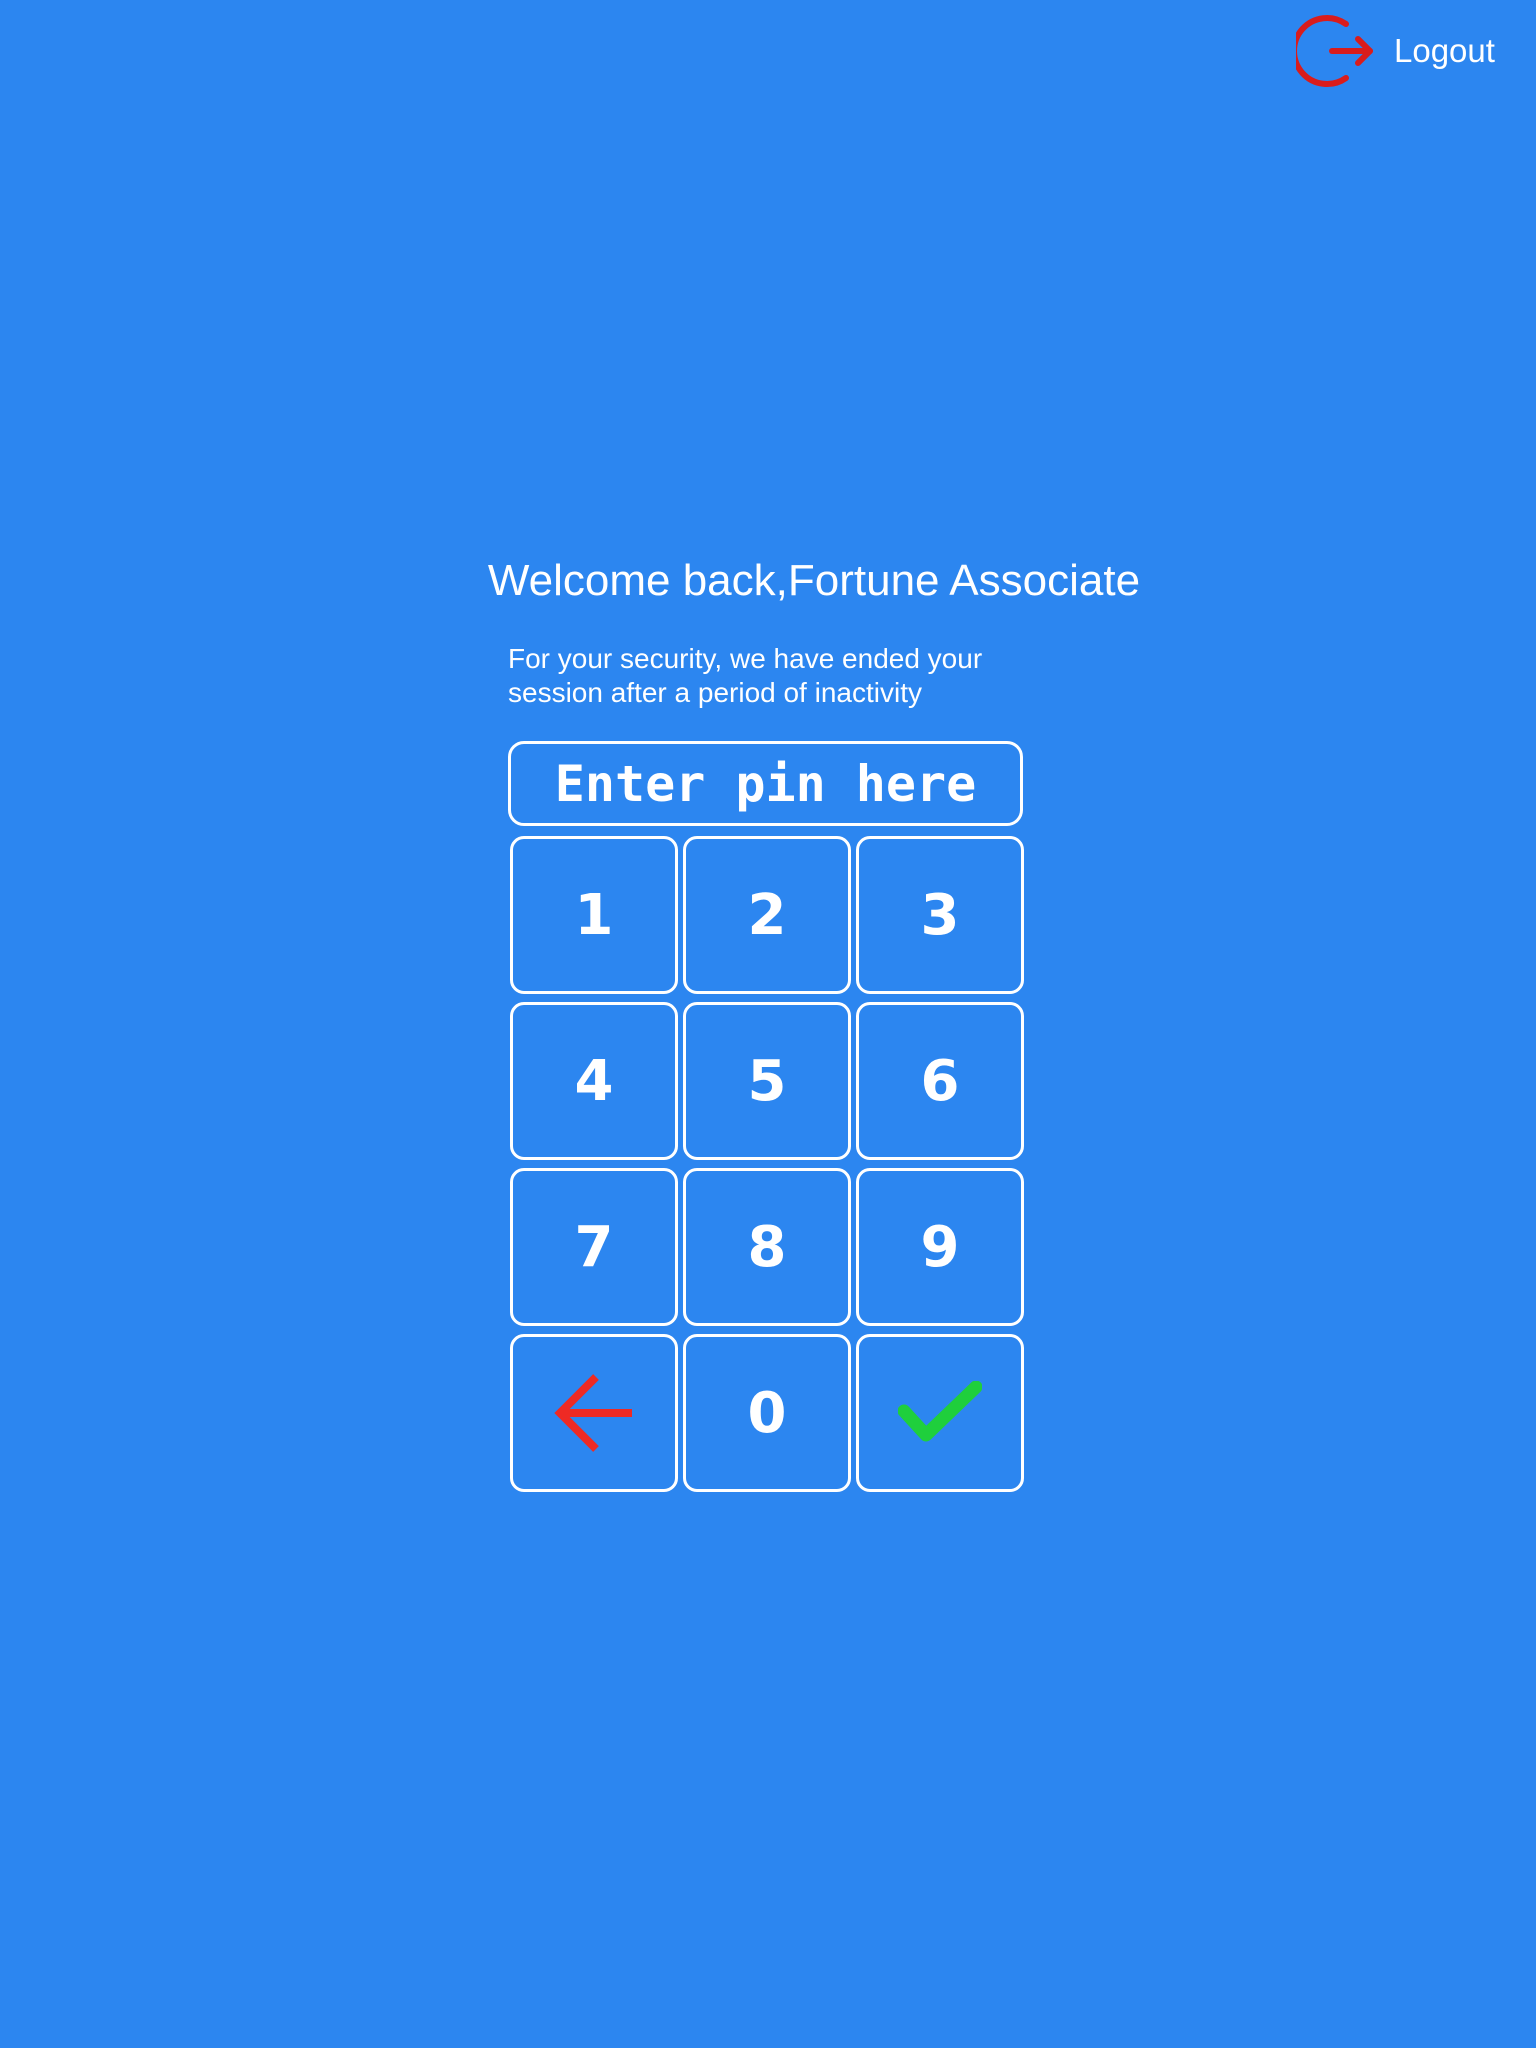  I want to click on key-5: 5, so click(767, 1081).